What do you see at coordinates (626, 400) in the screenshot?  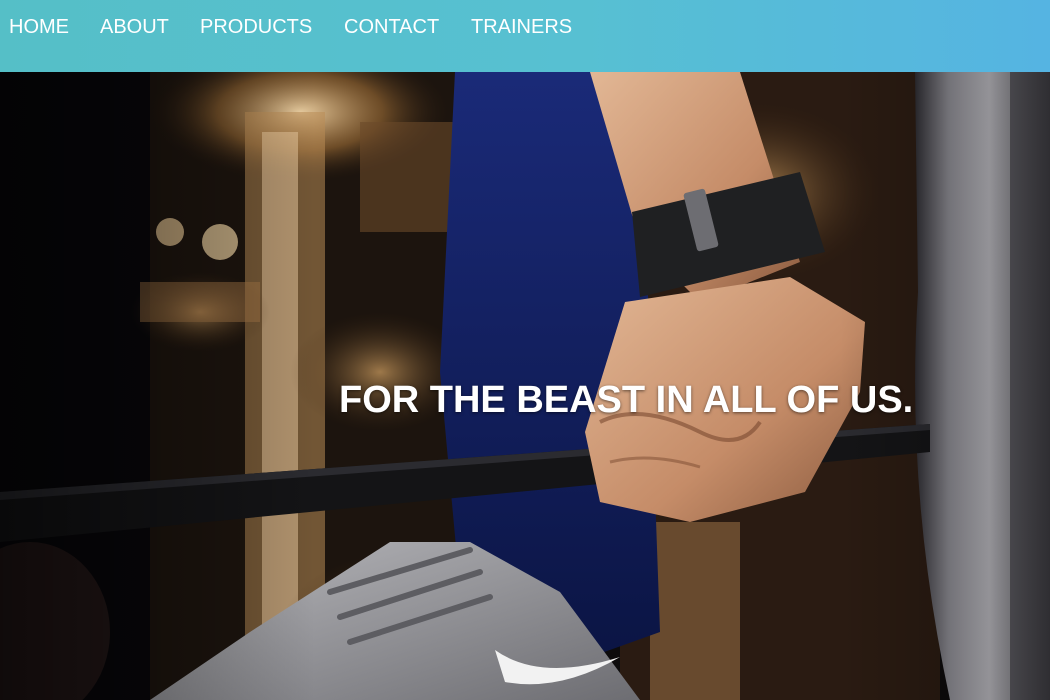 I see `hero-tagline: FOR THE BEAST IN ALL OF US.` at bounding box center [626, 400].